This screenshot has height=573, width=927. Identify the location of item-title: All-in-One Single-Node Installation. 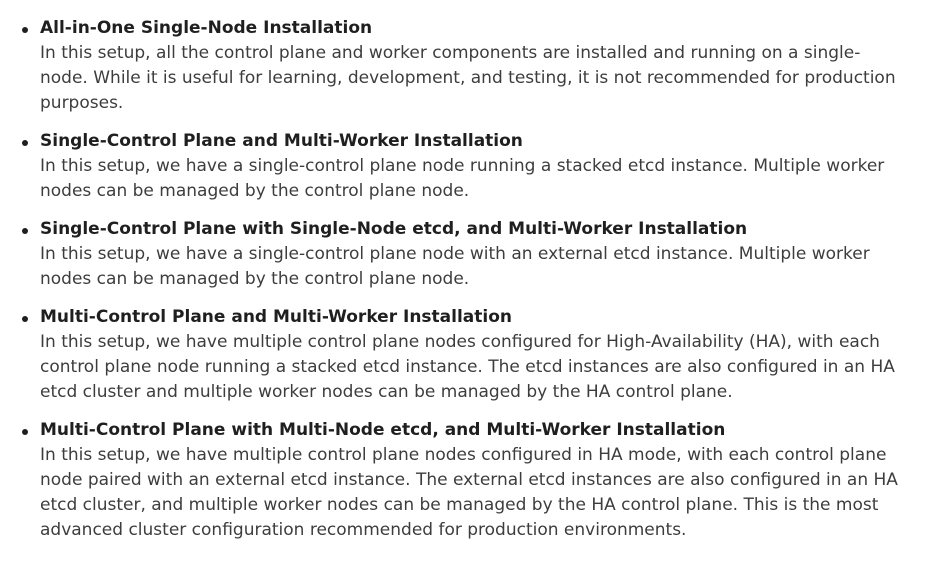
(206, 28).